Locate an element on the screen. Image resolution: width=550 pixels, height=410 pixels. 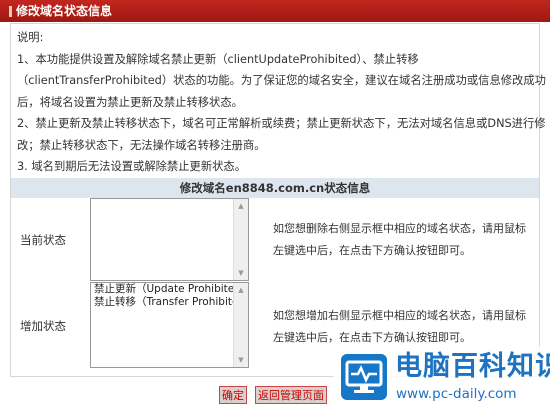
page-header: 修改域名状态信息 is located at coordinates (275, 11).